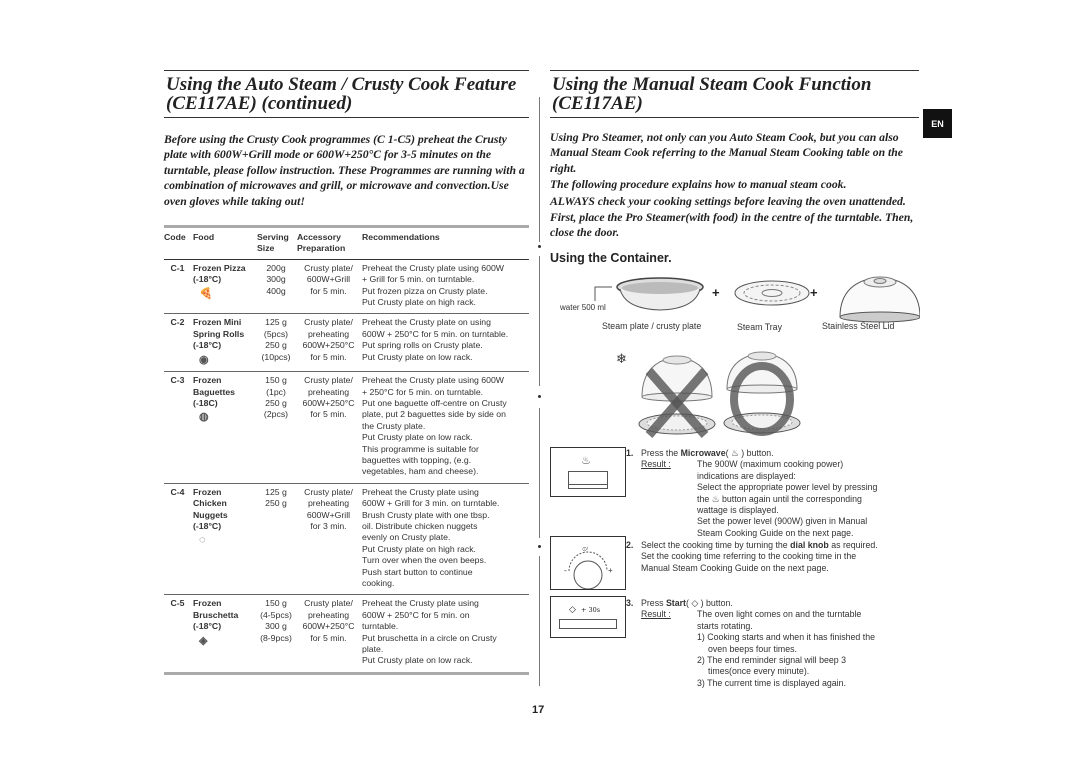  Describe the element at coordinates (759, 671) in the screenshot. I see `step-sub-item: times(once every minute).` at that location.